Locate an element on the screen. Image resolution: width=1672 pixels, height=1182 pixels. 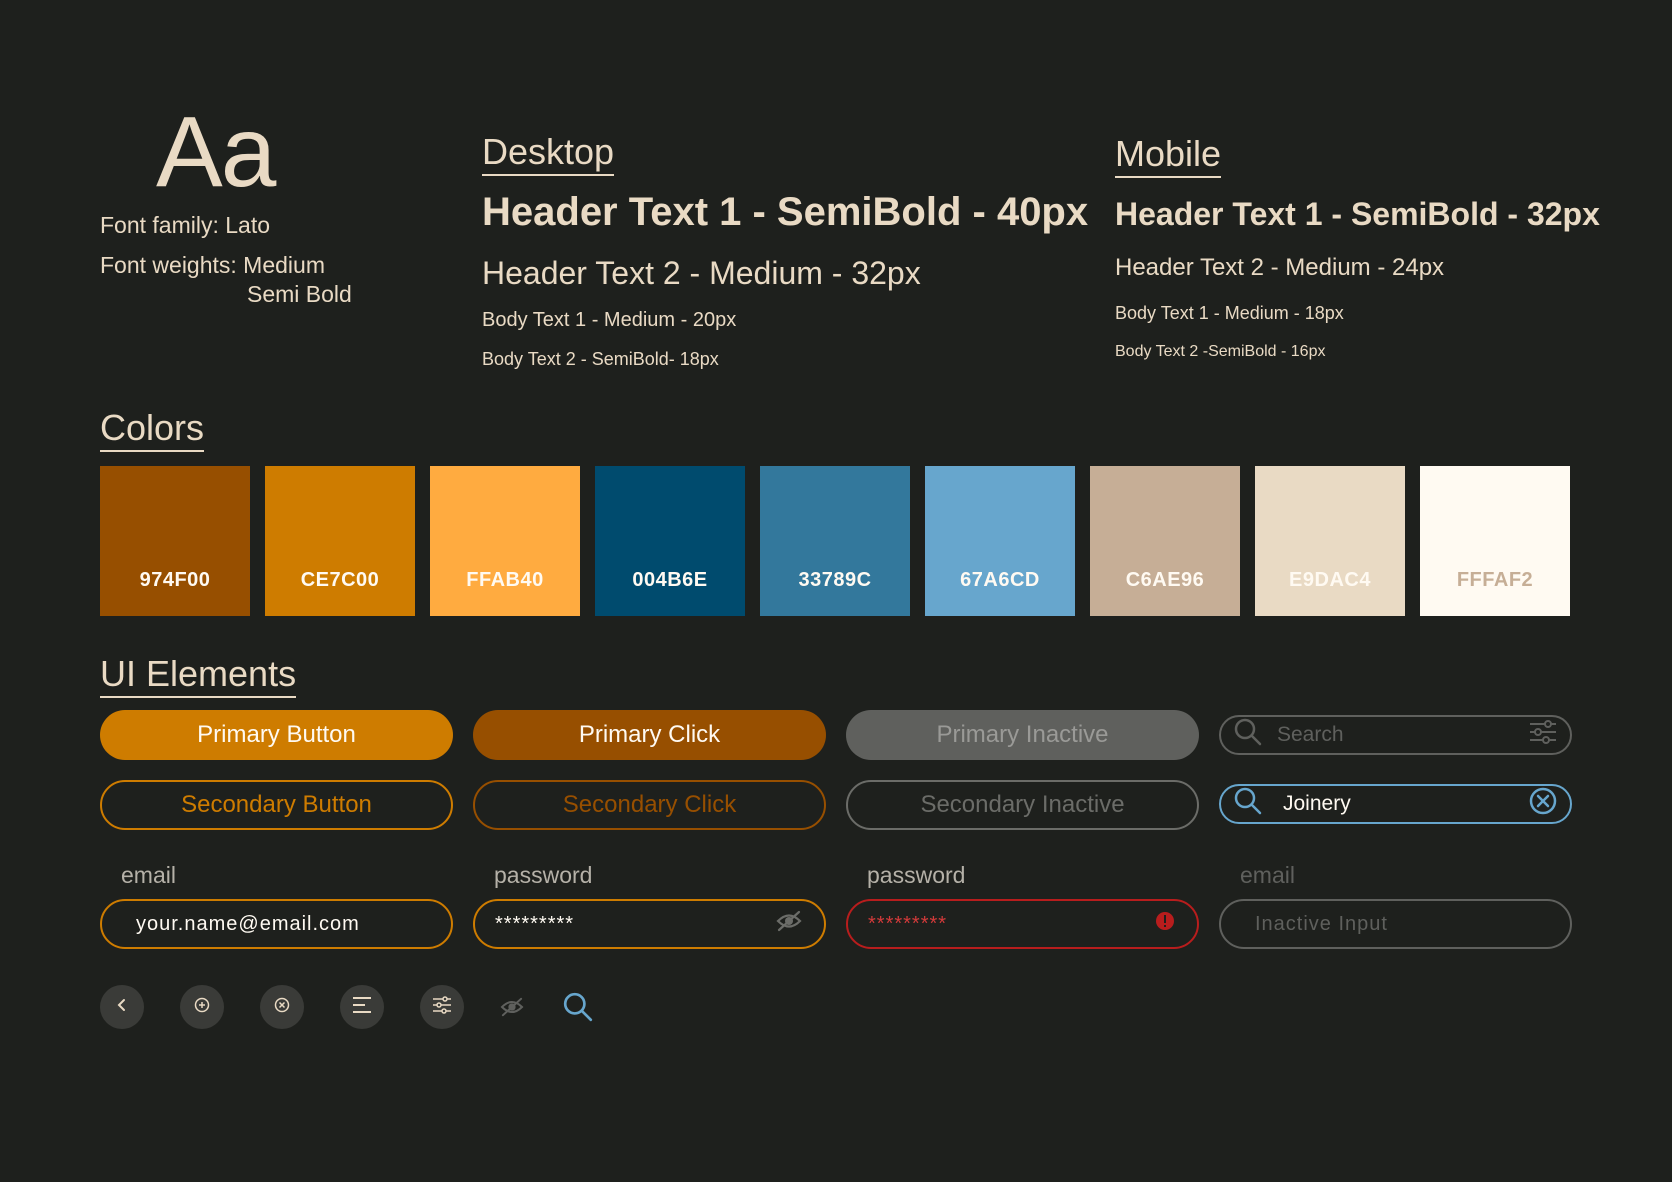
primary-button: Primary Button is located at coordinates (276, 735).